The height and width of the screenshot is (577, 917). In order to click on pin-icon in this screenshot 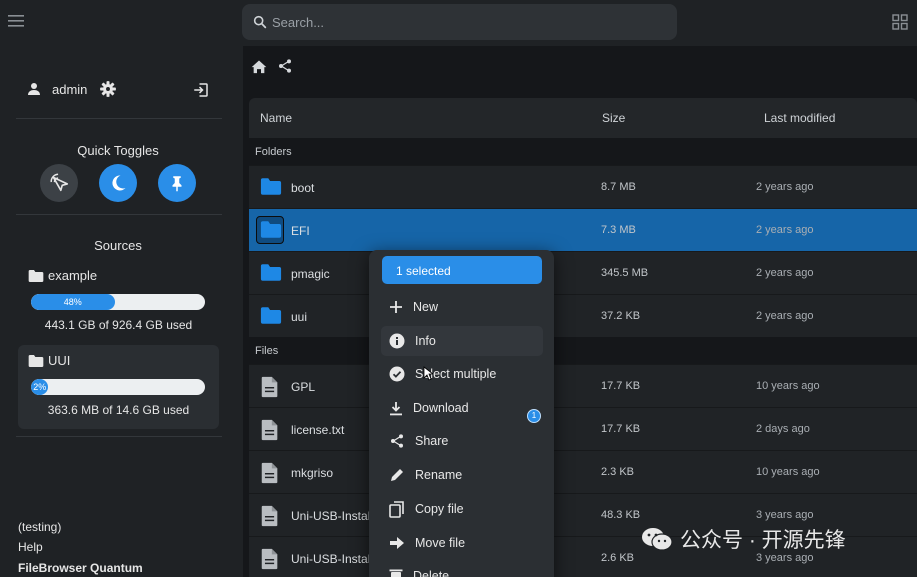, I will do `click(177, 183)`.